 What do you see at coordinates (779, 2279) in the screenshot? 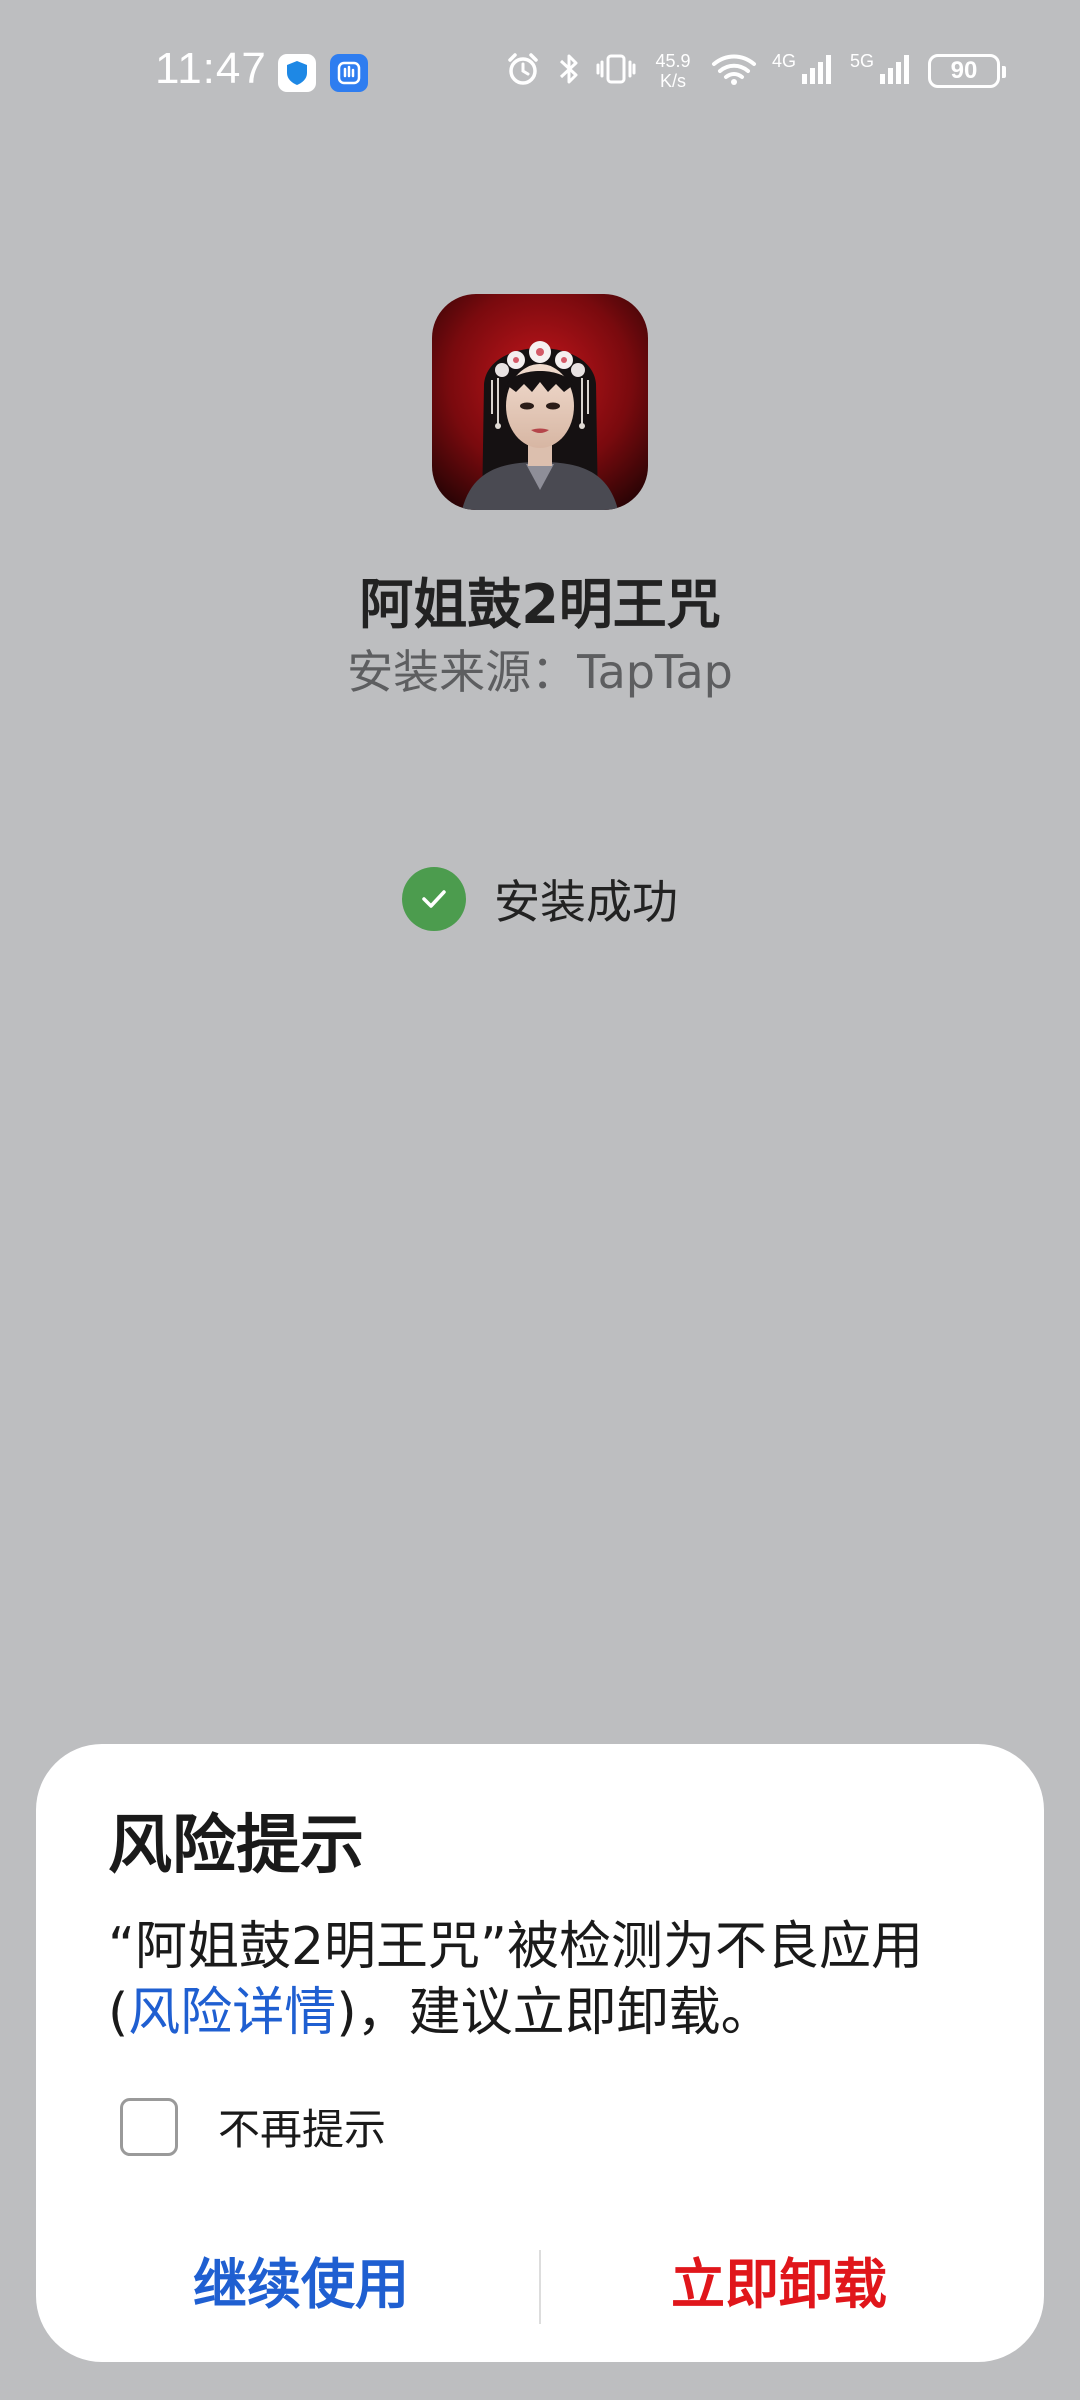
I see `uninstall-now-button: 立即卸载` at bounding box center [779, 2279].